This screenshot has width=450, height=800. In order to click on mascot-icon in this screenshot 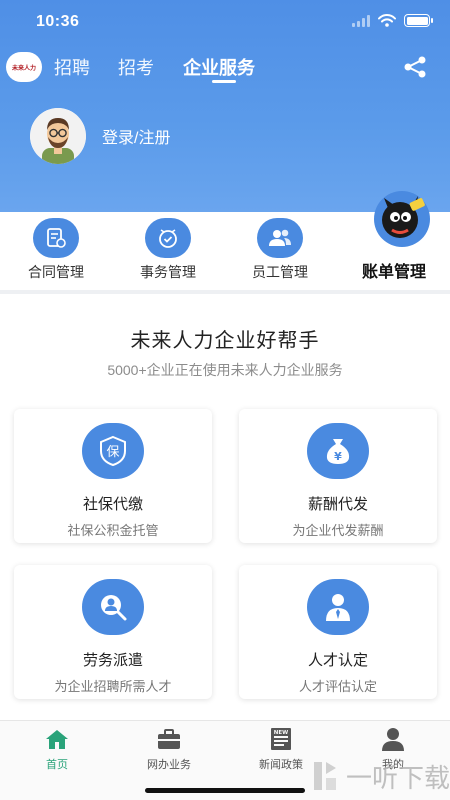, I will do `click(402, 219)`.